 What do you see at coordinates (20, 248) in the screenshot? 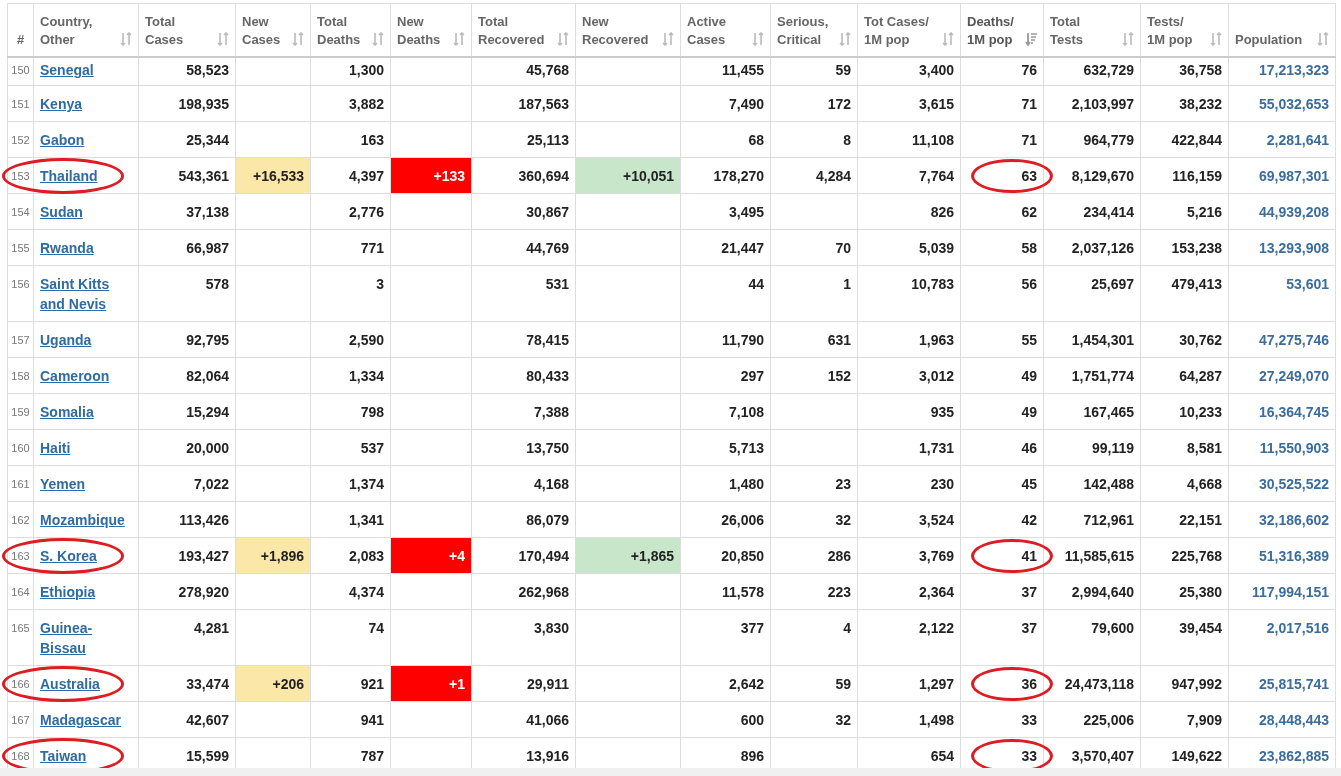
I see `row-number: 155` at bounding box center [20, 248].